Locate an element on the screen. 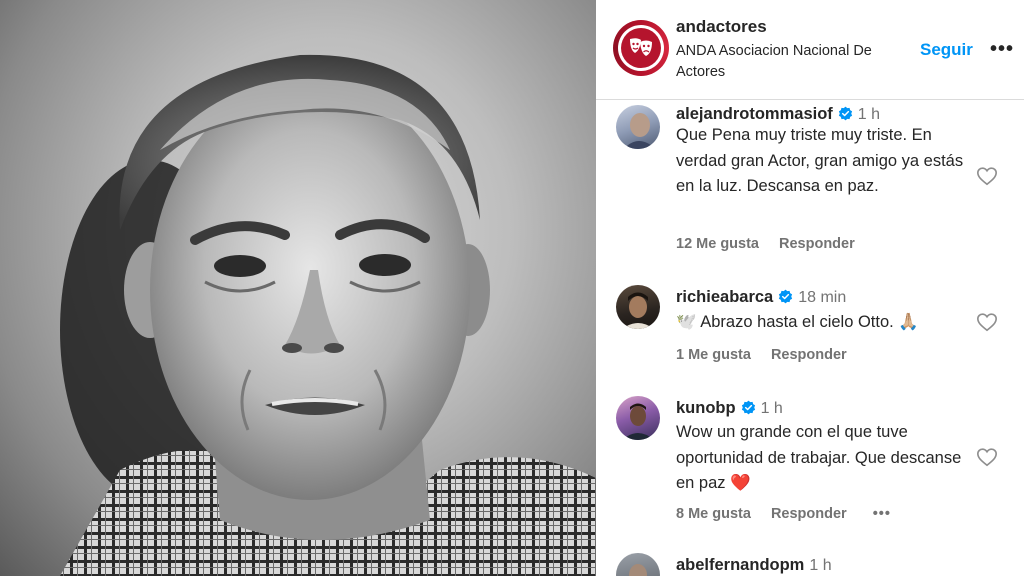 This screenshot has height=576, width=1024. comment-actions: 1 Me gusta Responder is located at coordinates (761, 355).